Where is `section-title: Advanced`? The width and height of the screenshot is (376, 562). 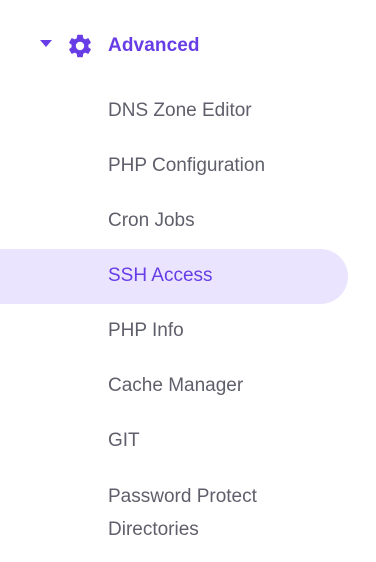
section-title: Advanced is located at coordinates (154, 45).